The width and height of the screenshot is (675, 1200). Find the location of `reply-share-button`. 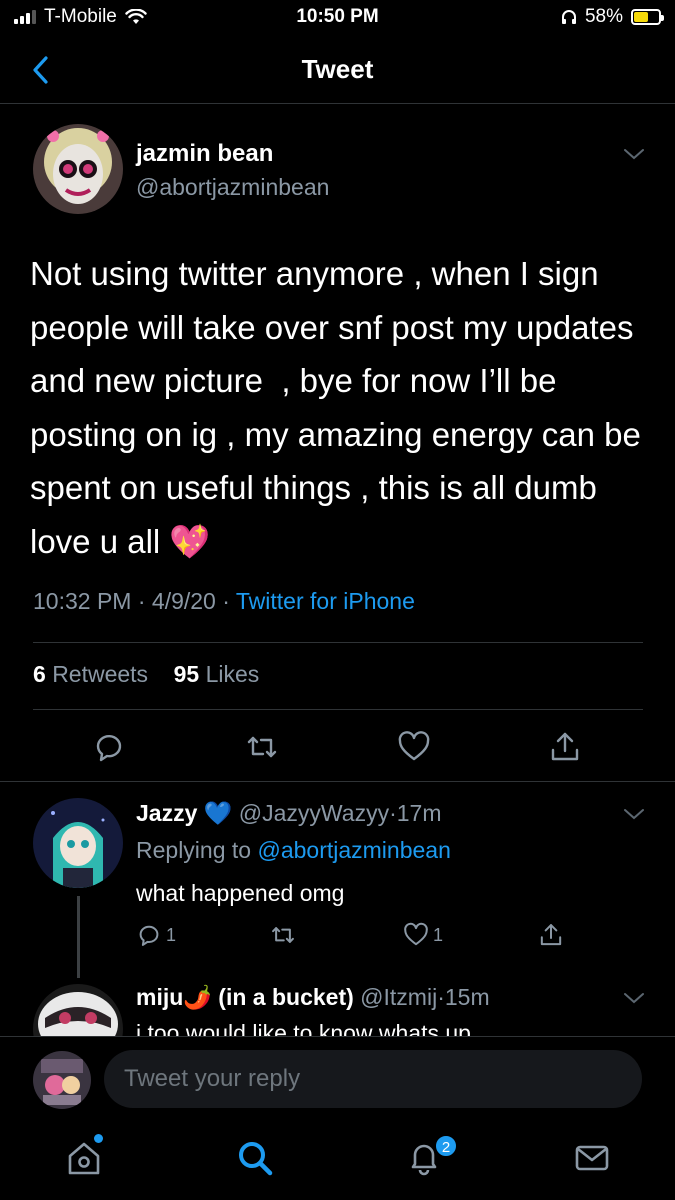

reply-share-button is located at coordinates (551, 935).